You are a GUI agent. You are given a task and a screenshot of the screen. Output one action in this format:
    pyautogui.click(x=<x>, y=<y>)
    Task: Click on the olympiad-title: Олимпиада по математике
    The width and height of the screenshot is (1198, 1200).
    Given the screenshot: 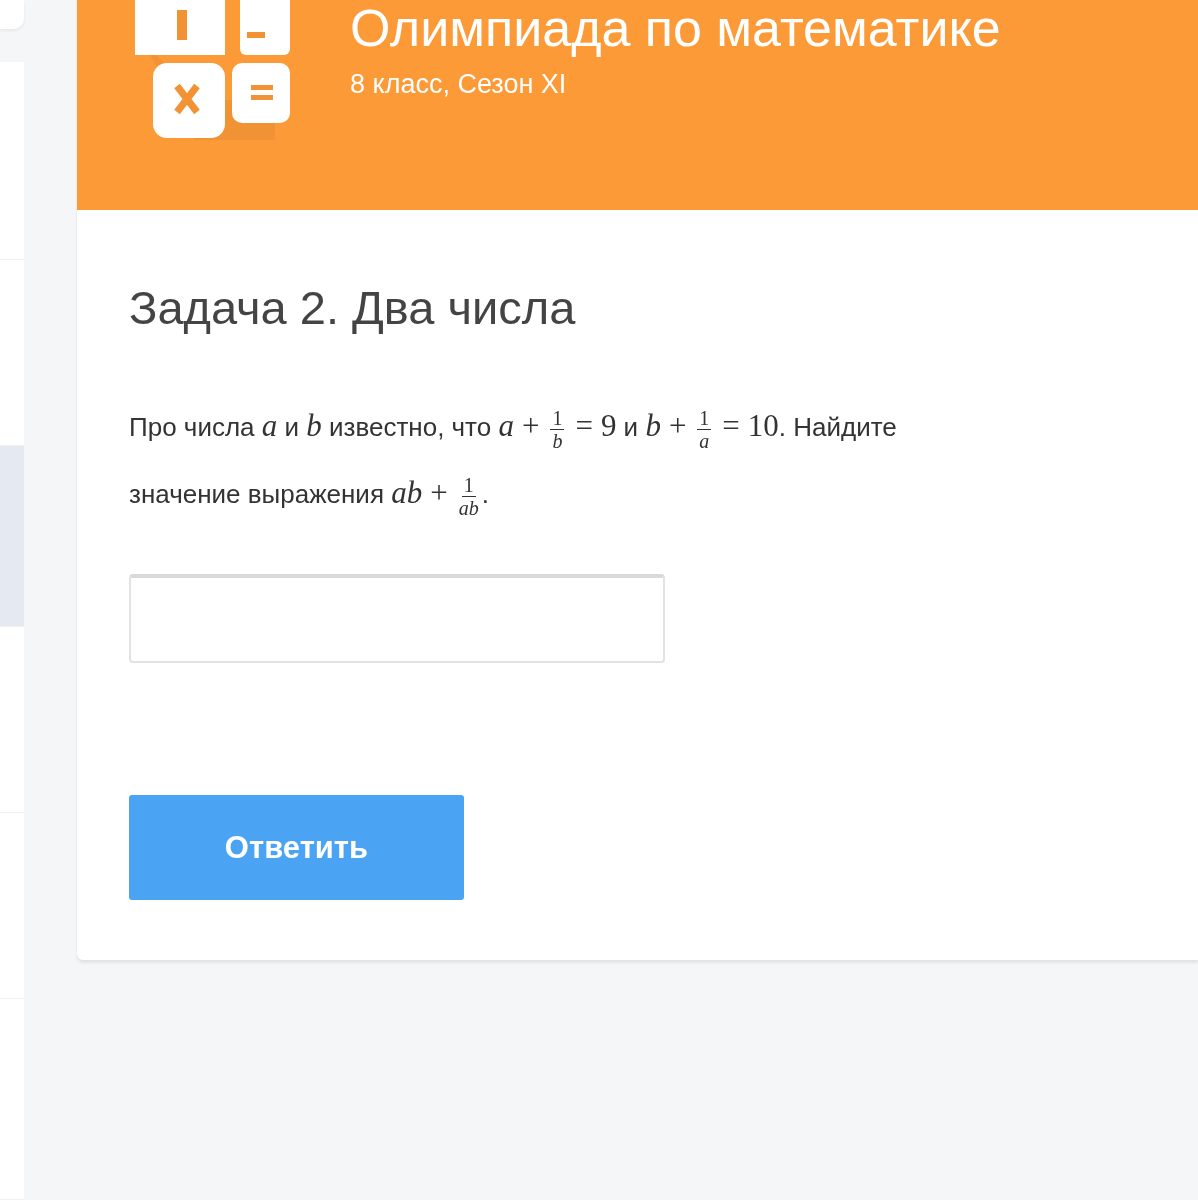 What is the action you would take?
    pyautogui.click(x=675, y=29)
    